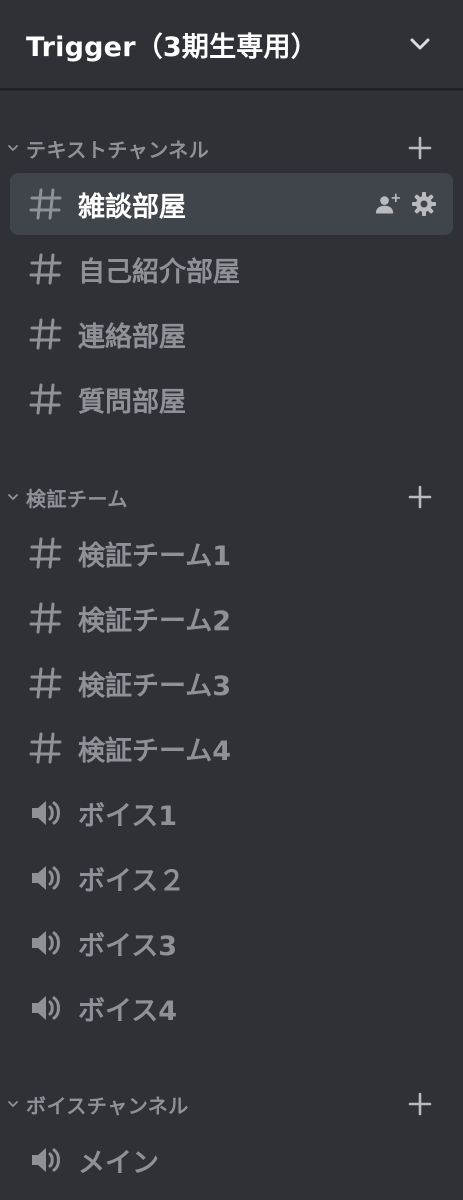 This screenshot has height=1200, width=463. Describe the element at coordinates (231, 748) in the screenshot. I see `channel-kensho-4: 検証チーム4` at that location.